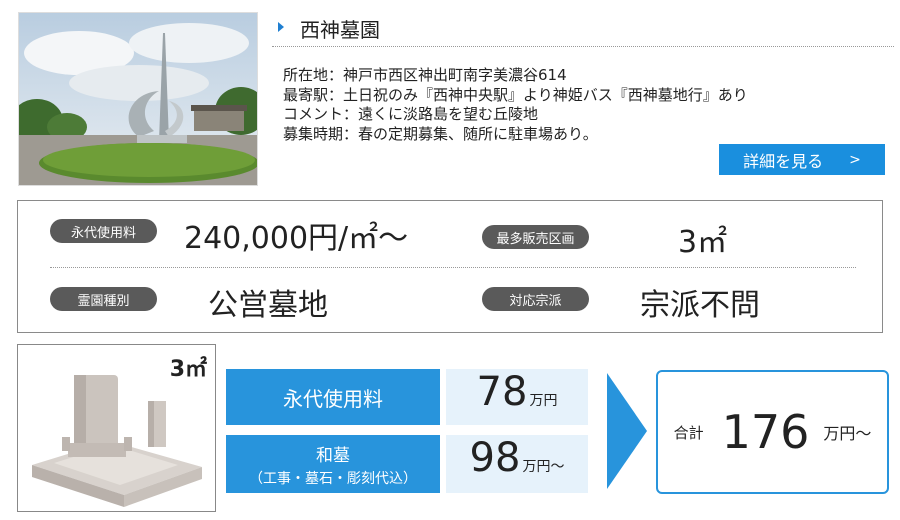 The image size is (900, 520). I want to click on perpetual-fee-value: 240,000円/㎡～, so click(296, 238).